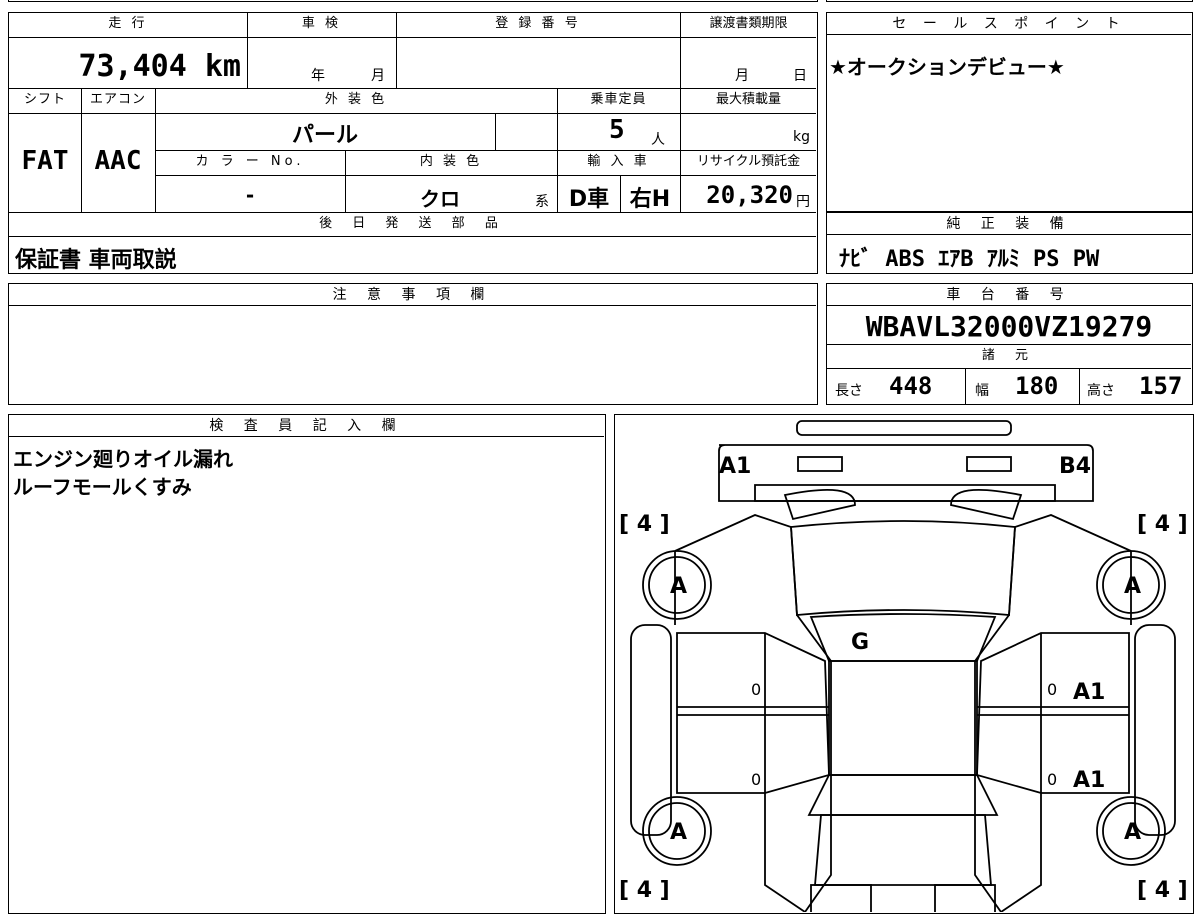  Describe the element at coordinates (735, 466) in the screenshot. I see `label-front-left: A1` at that location.